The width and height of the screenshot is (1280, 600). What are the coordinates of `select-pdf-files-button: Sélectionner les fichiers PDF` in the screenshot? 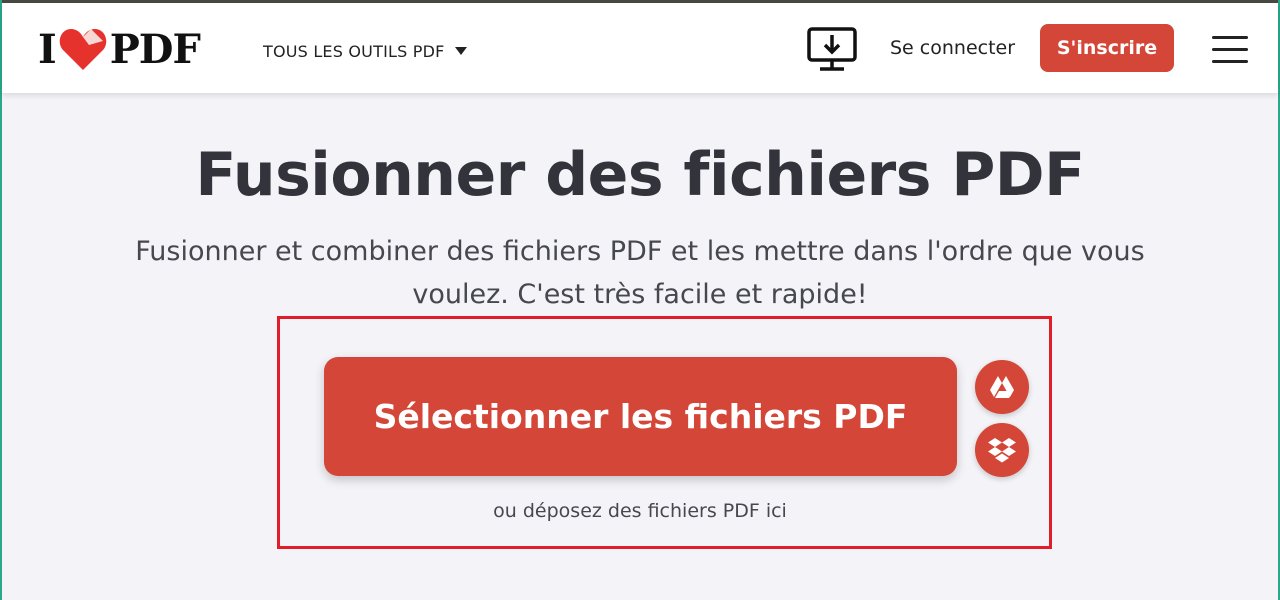 It's located at (640, 416).